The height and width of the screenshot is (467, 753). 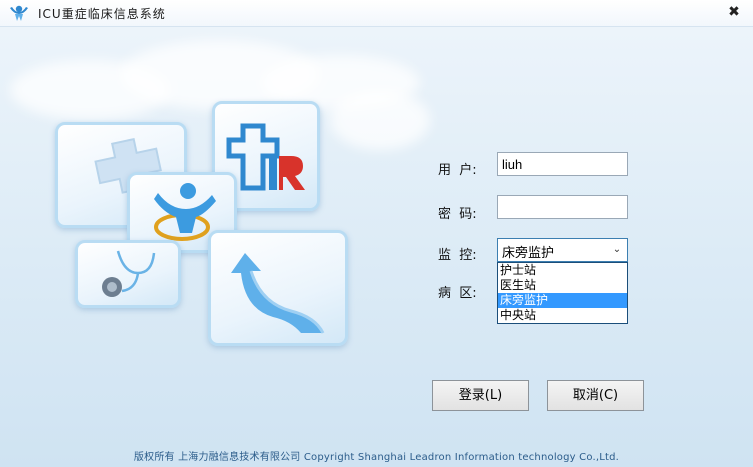 What do you see at coordinates (595, 395) in the screenshot?
I see `cancel-button: 取消(C)` at bounding box center [595, 395].